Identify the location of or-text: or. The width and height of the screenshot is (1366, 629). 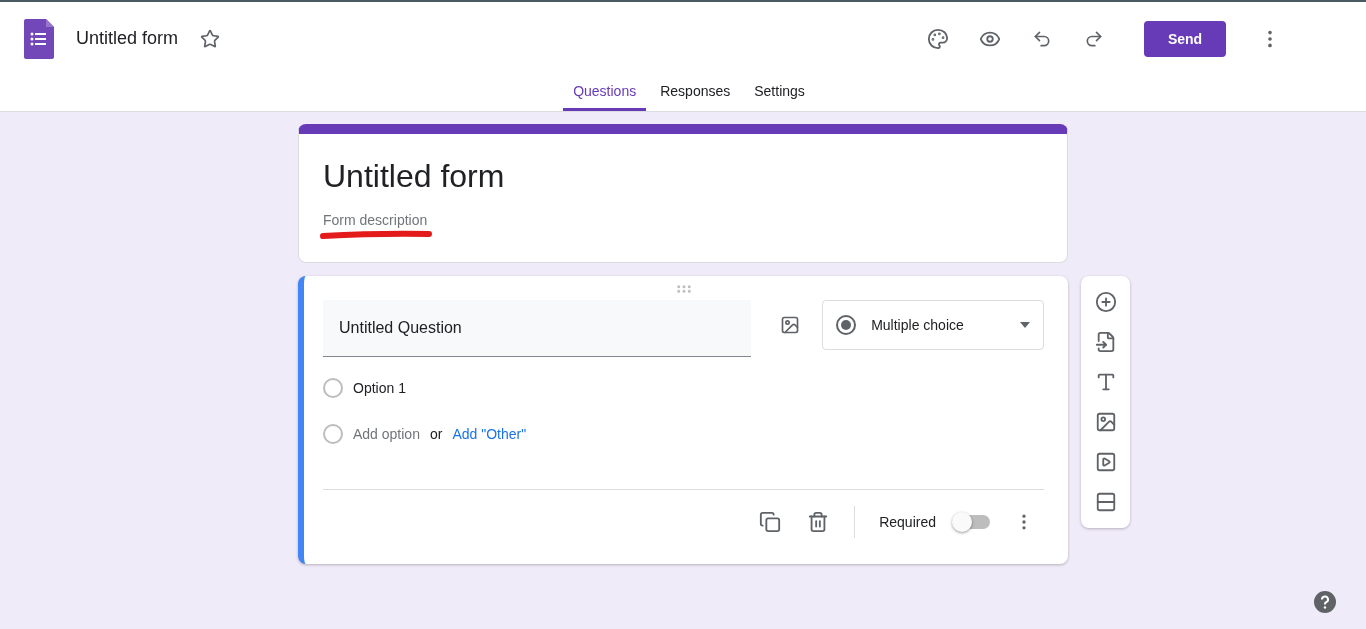
(436, 434).